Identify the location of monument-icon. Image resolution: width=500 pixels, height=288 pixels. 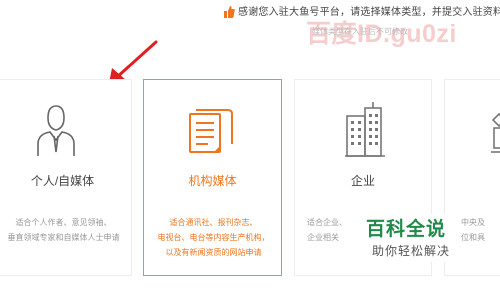
(495, 132).